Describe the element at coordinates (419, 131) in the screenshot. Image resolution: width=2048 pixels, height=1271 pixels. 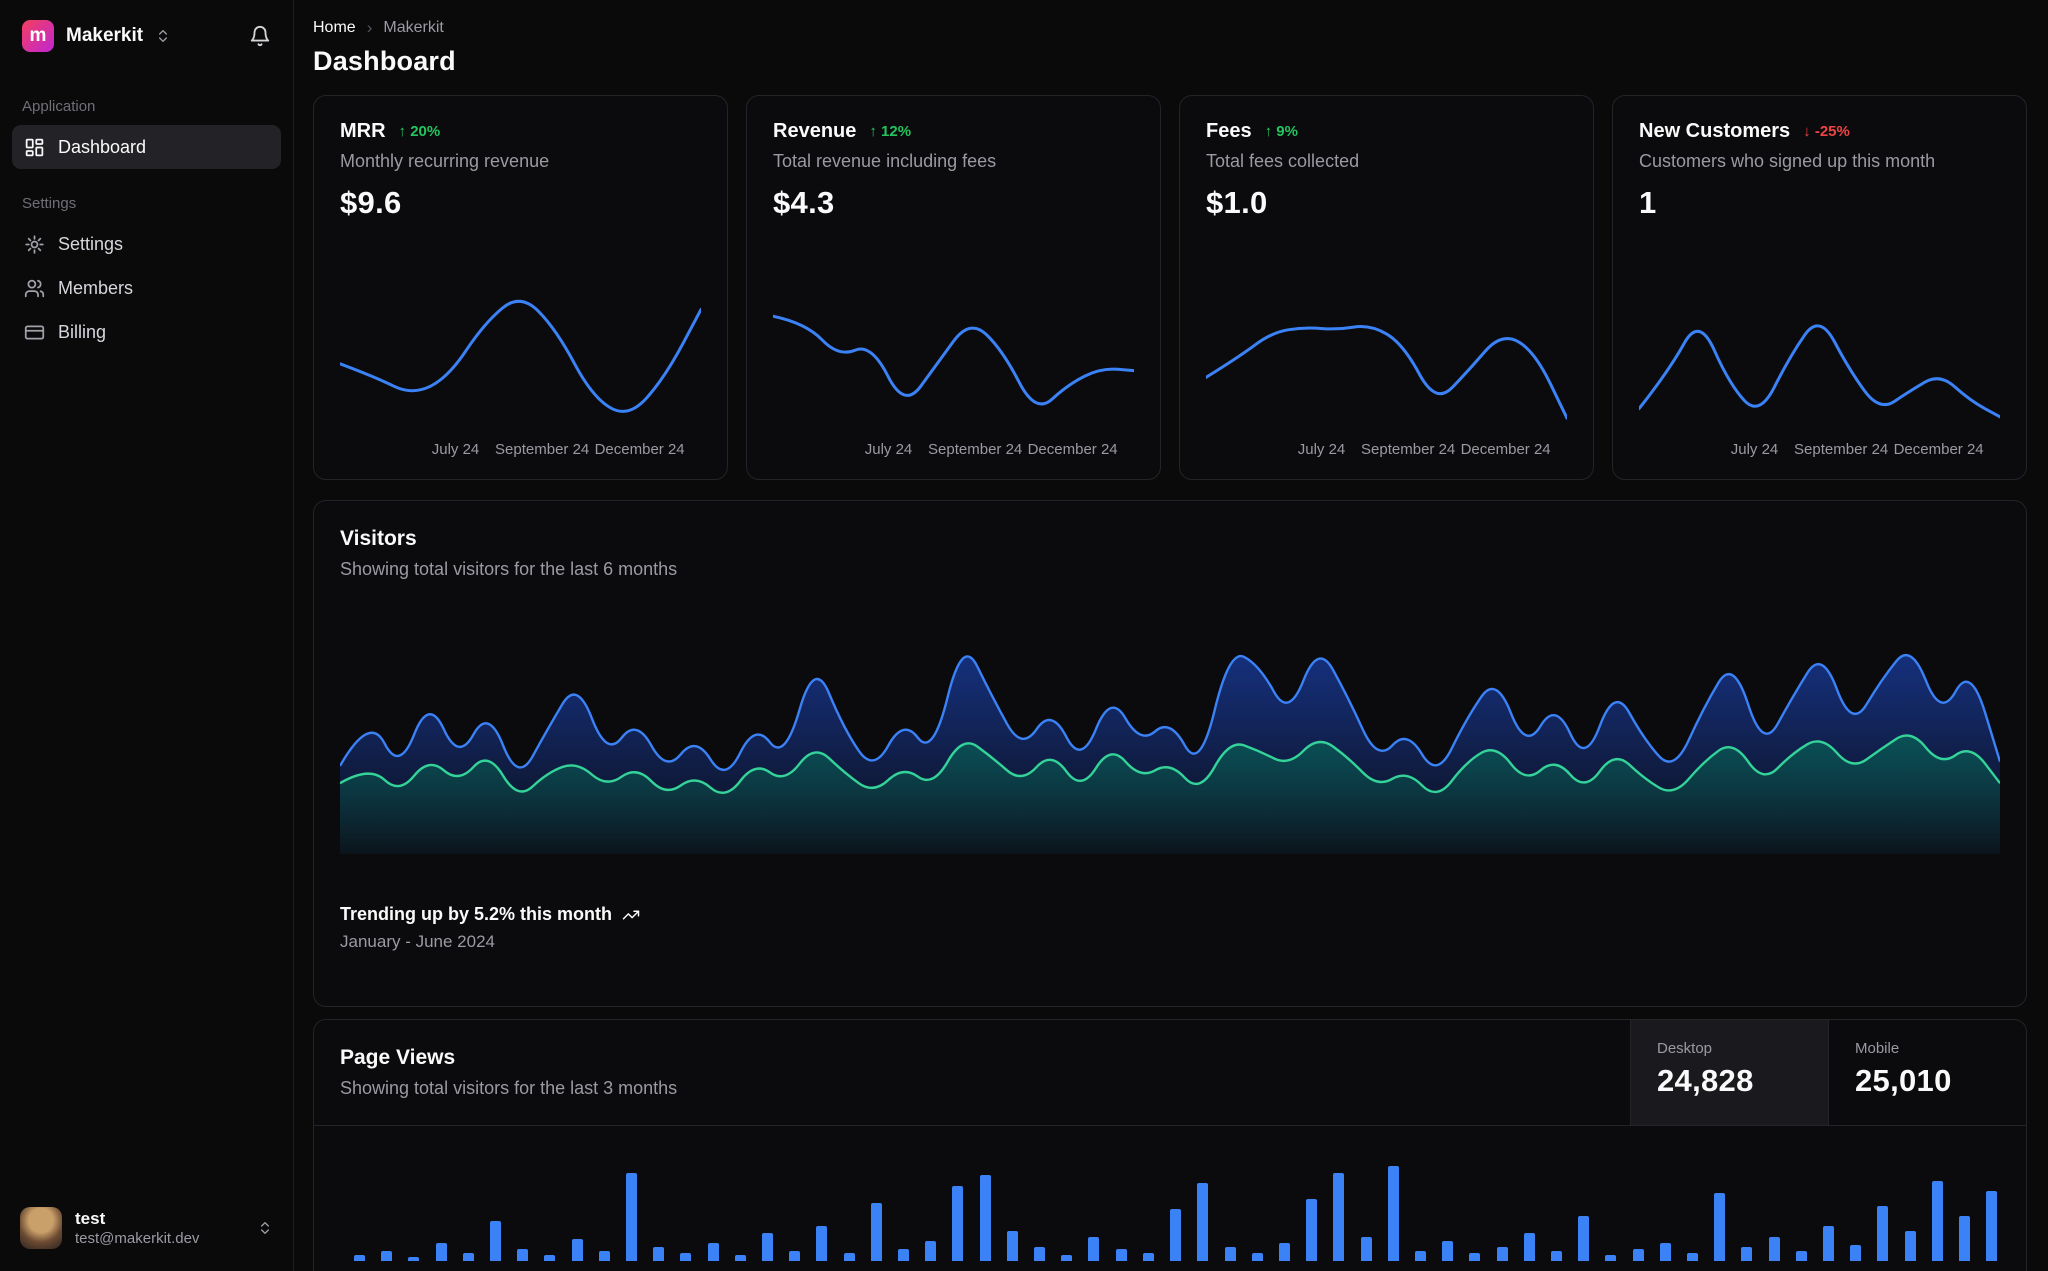
I see `trend-up-badge: ↑ 20%` at that location.